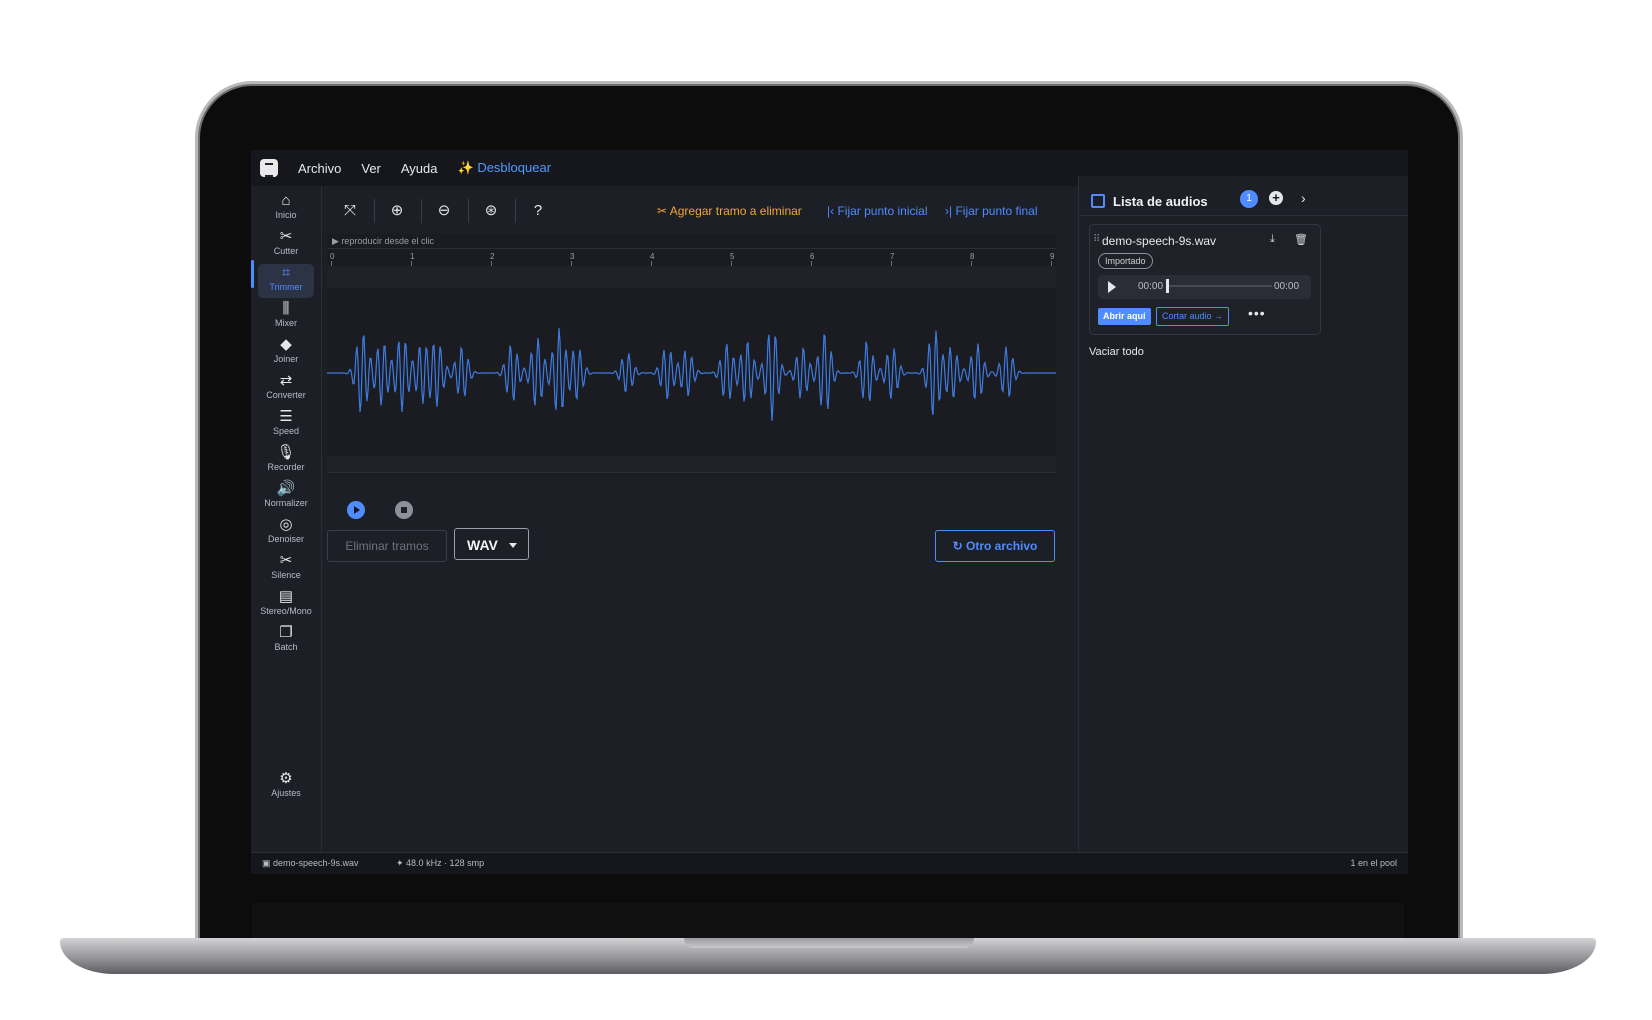  What do you see at coordinates (286, 641) in the screenshot?
I see `sidebar-item-batch: ❐ Batch` at bounding box center [286, 641].